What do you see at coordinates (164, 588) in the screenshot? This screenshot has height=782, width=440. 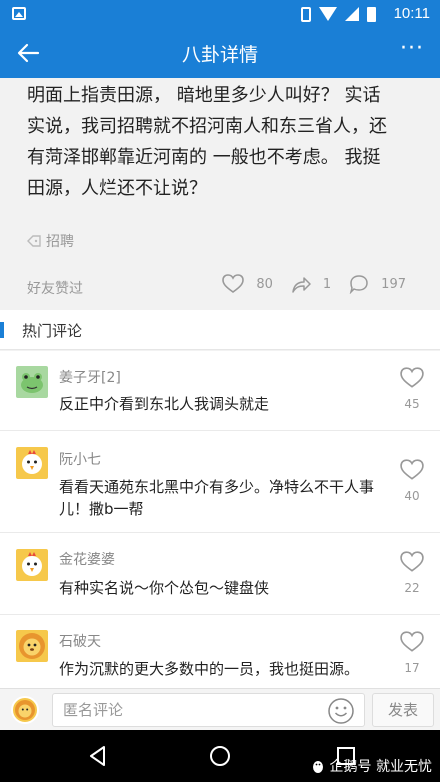 I see `comment-text: 有种实名说～你个怂包～键盘侠` at bounding box center [164, 588].